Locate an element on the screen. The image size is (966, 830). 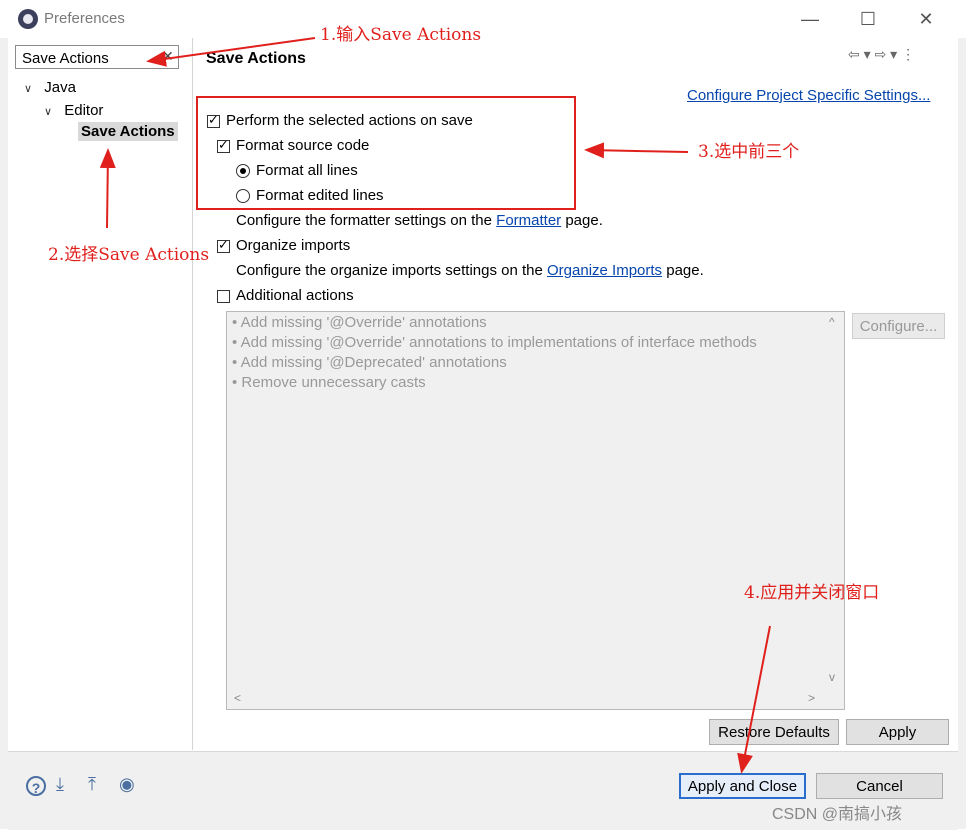
navigation-arrows-icon: ⇦ ▾ ⇨ ▾ ⋮ is located at coordinates (881, 54).